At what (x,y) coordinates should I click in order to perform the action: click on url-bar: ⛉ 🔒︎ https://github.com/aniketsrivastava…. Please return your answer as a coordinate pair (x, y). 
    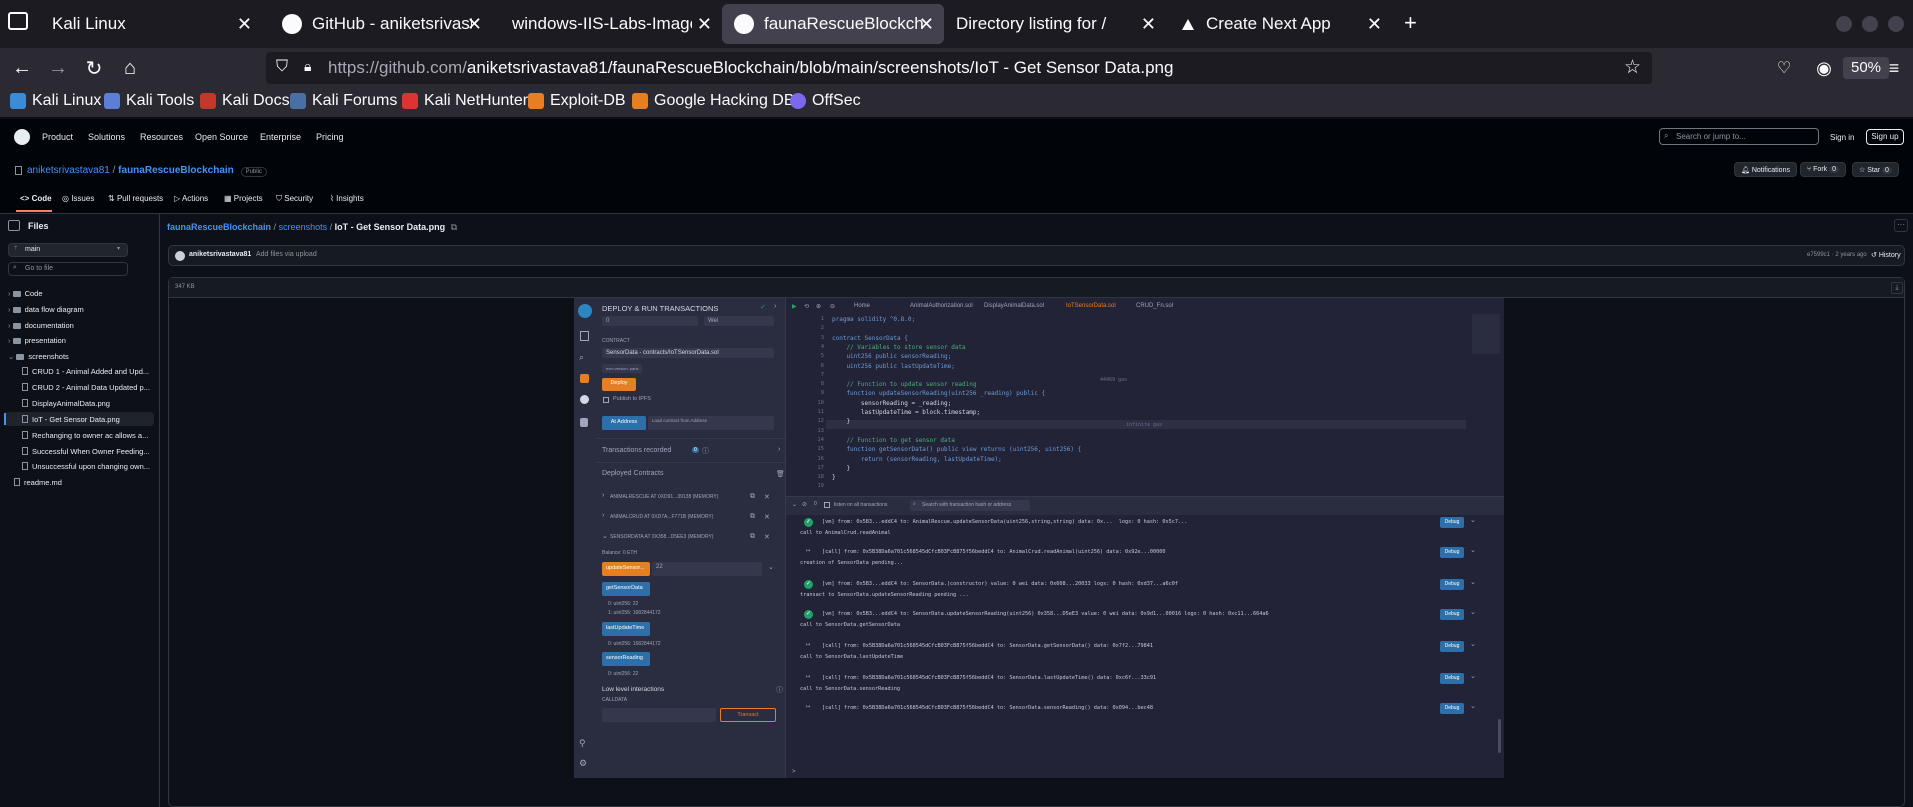
    Looking at the image, I should click on (1078, 68).